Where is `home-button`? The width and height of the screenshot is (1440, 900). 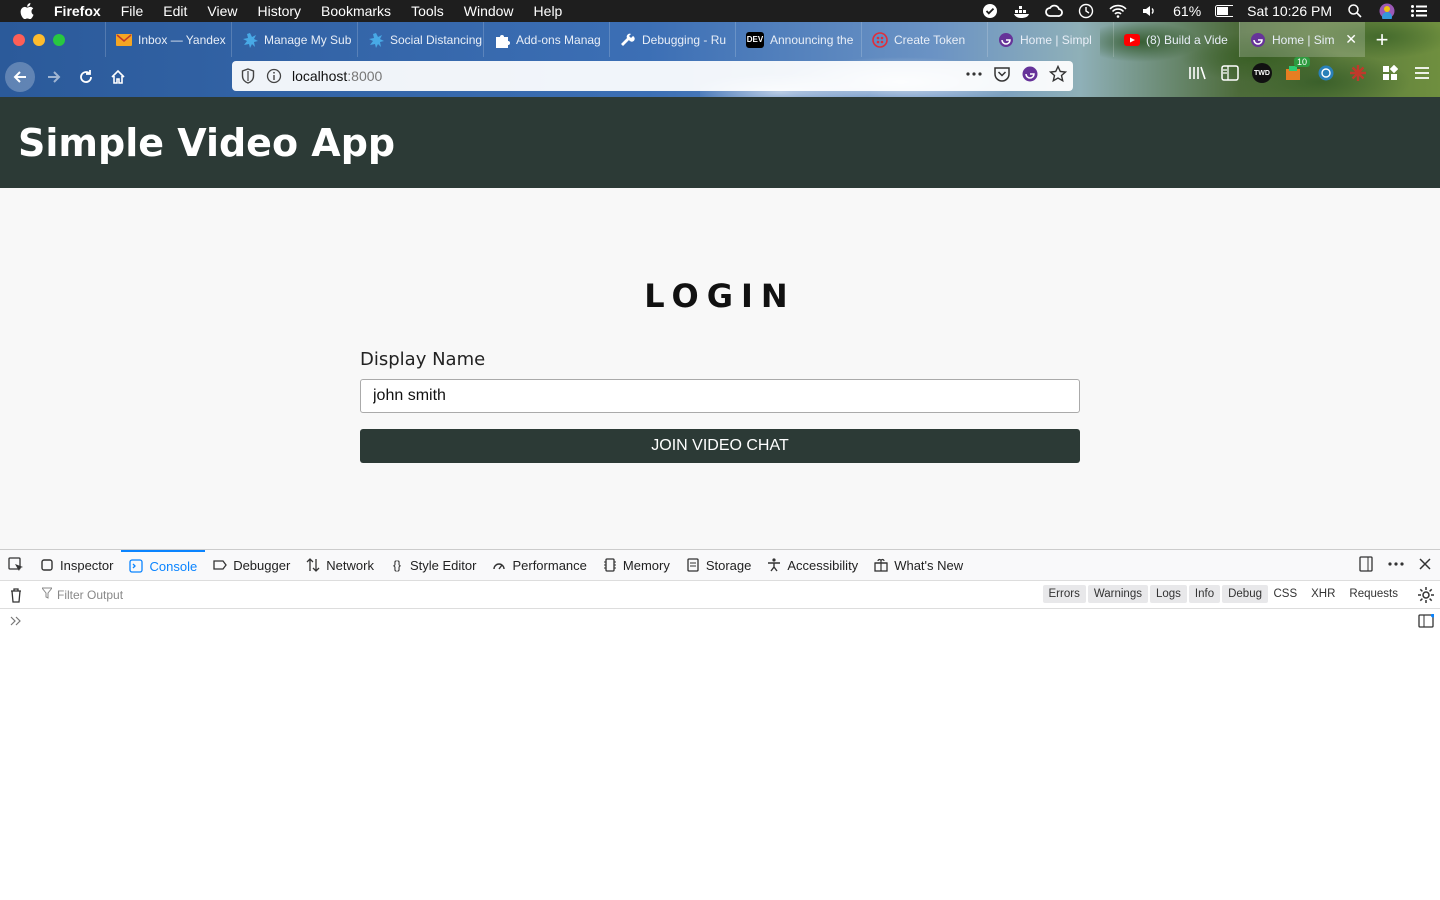 home-button is located at coordinates (118, 77).